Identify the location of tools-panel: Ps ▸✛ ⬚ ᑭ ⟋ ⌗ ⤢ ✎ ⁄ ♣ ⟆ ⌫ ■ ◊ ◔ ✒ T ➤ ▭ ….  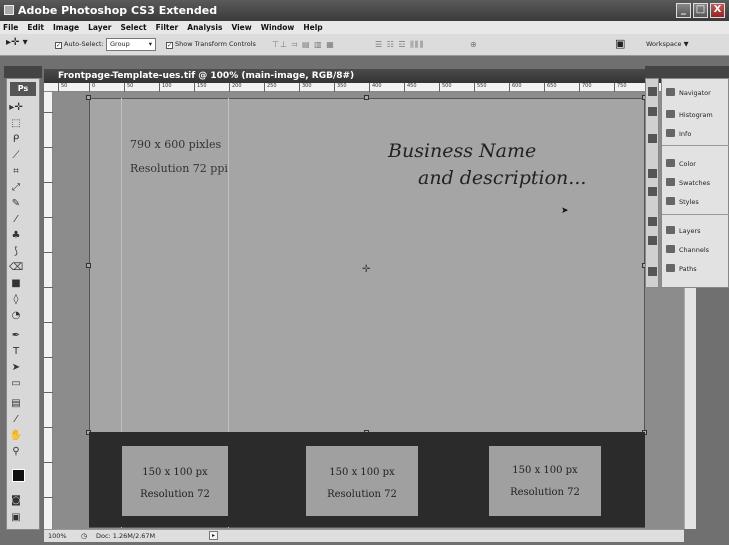
(23, 304).